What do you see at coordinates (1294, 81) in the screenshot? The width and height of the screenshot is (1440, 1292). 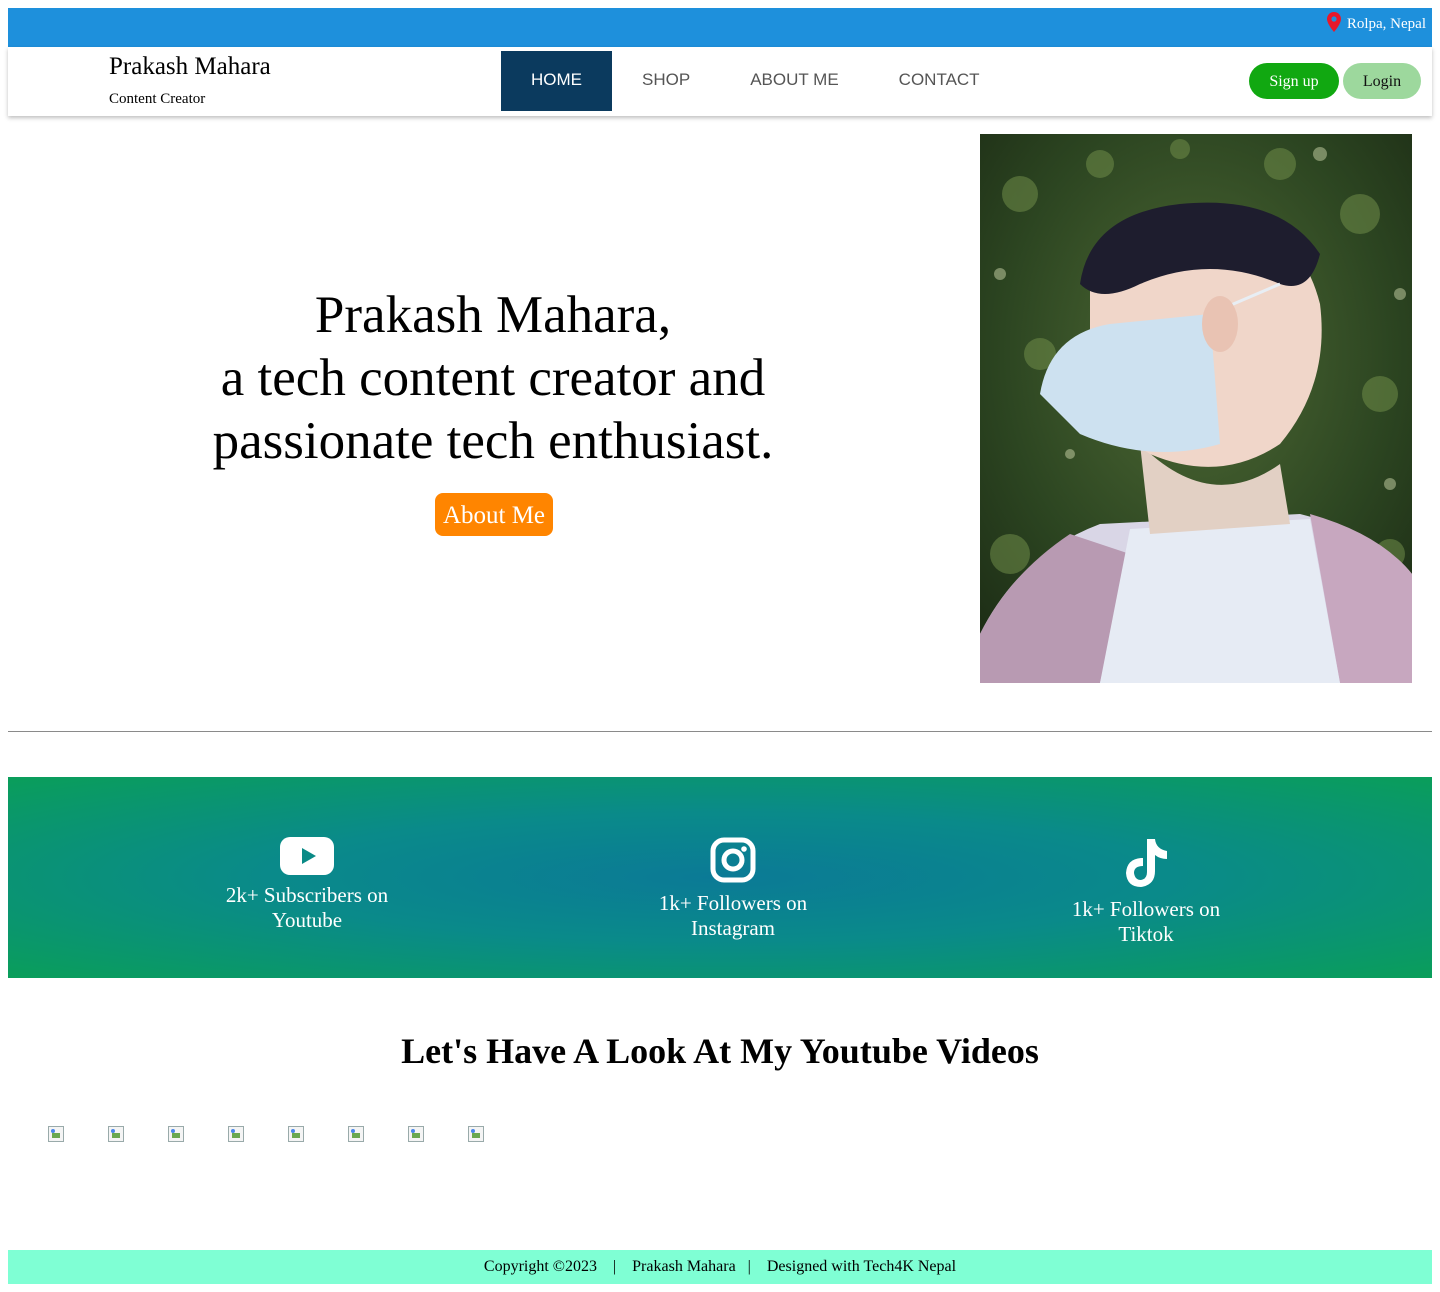 I see `signup-button: Sign up` at bounding box center [1294, 81].